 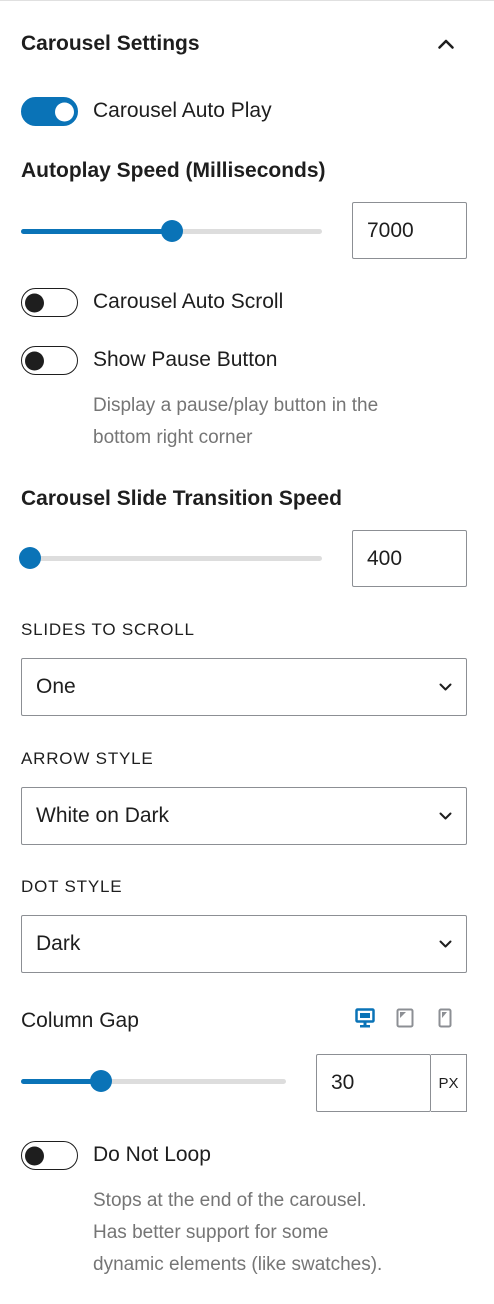 I want to click on mobile-icon, so click(x=445, y=1018).